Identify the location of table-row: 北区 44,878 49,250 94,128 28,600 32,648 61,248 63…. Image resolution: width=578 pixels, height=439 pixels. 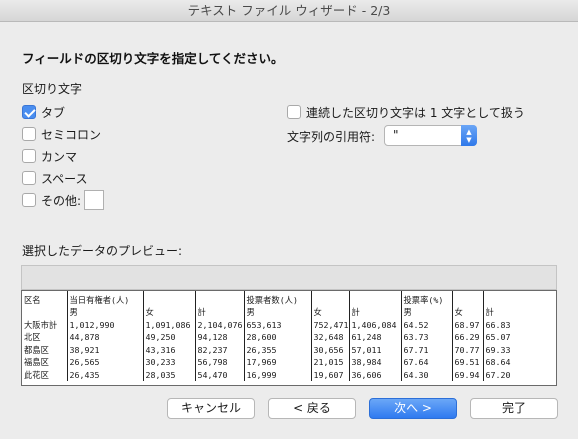
(289, 337).